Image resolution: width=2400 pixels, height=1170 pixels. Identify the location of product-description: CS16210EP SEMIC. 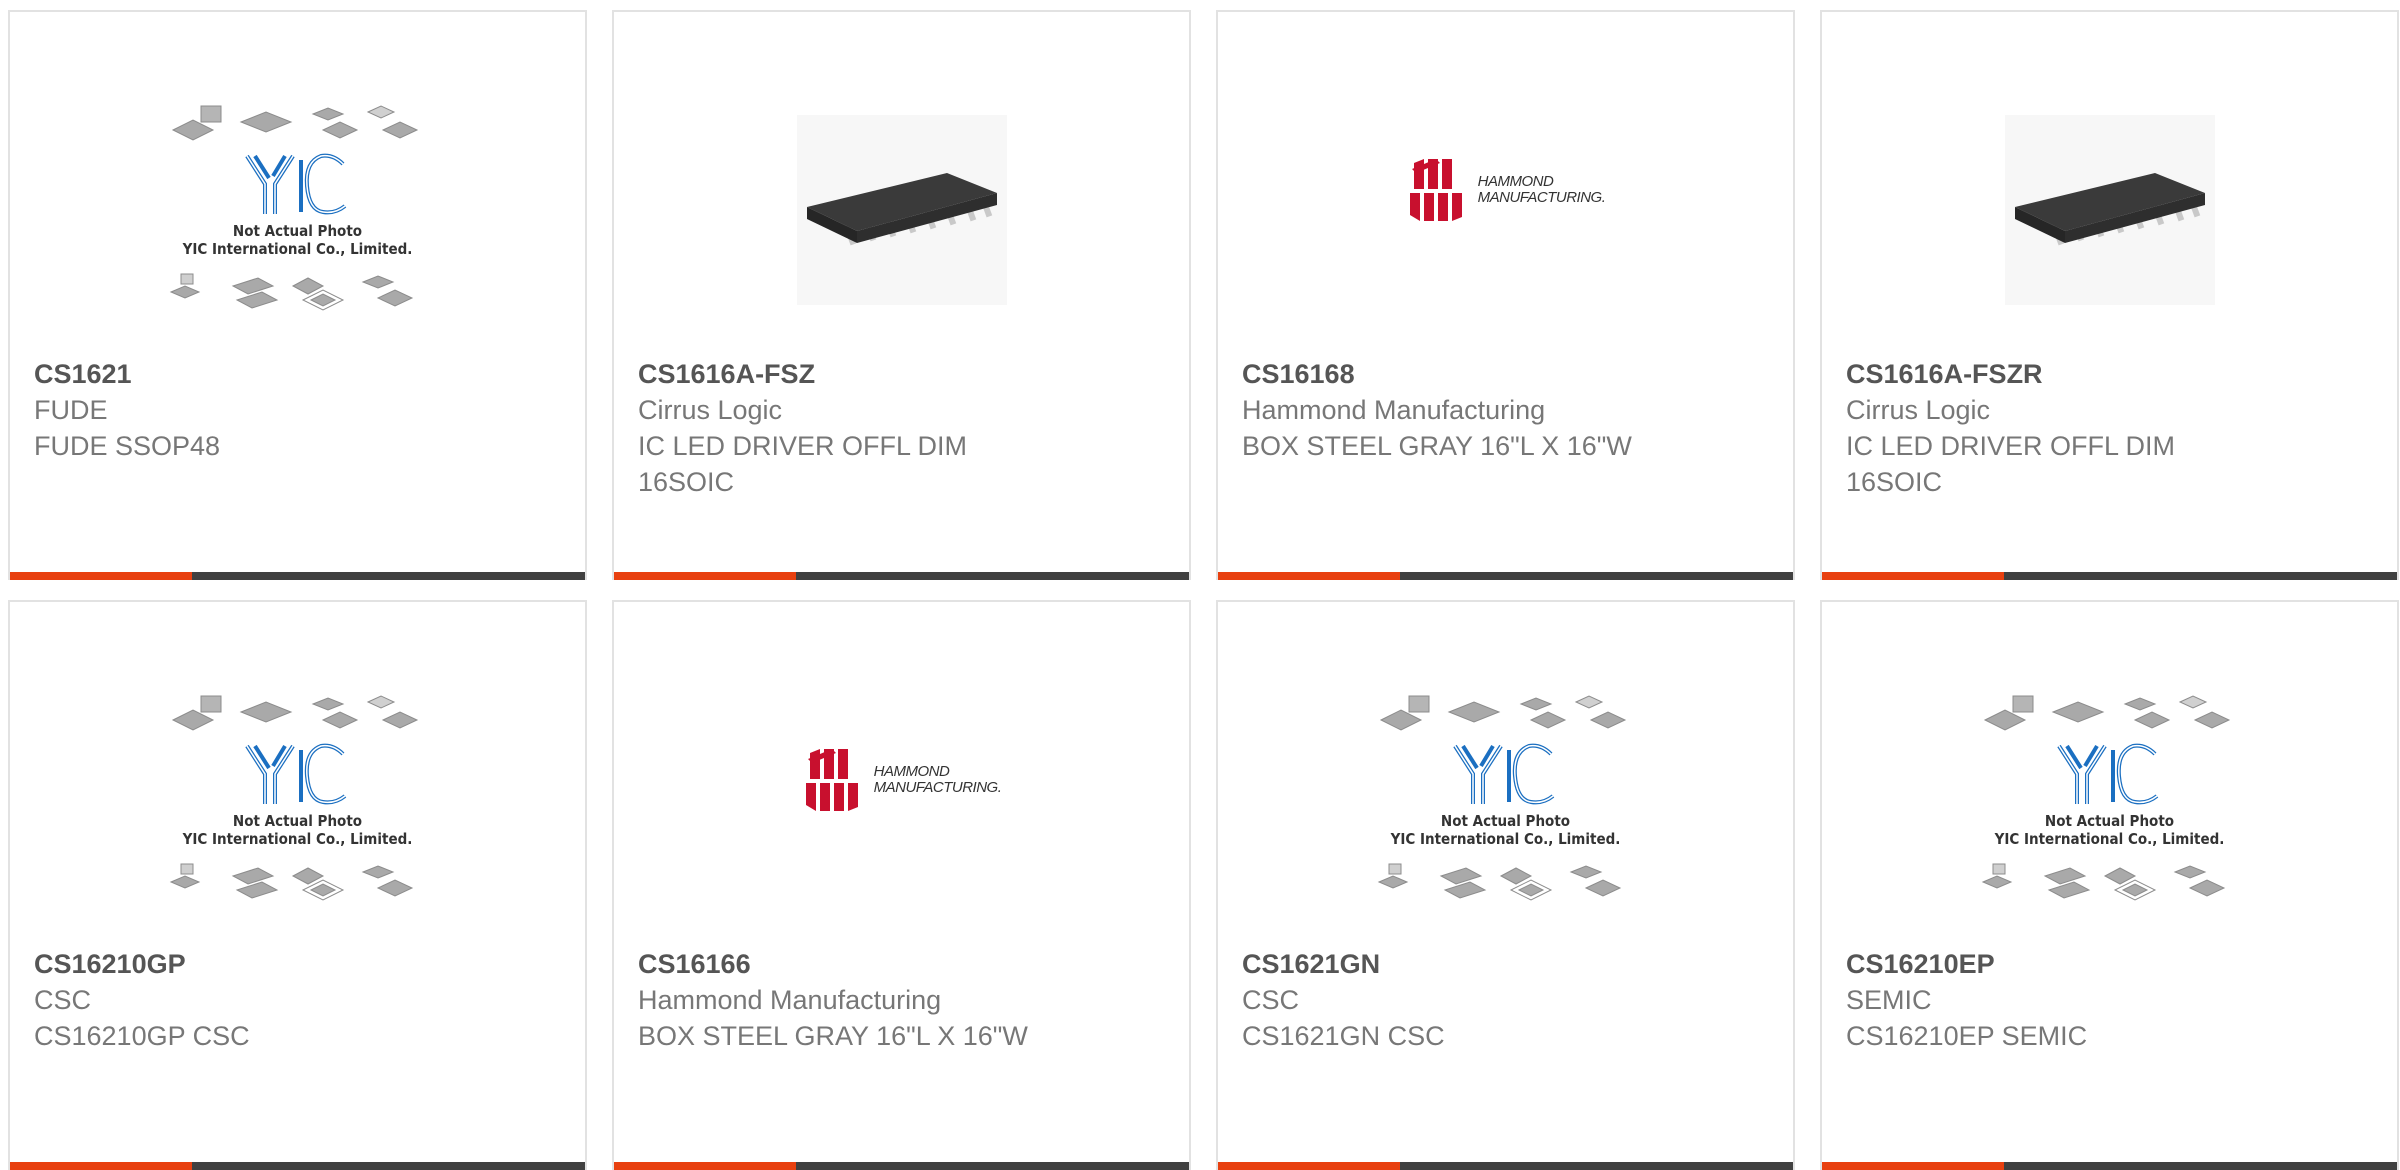
(1967, 1036).